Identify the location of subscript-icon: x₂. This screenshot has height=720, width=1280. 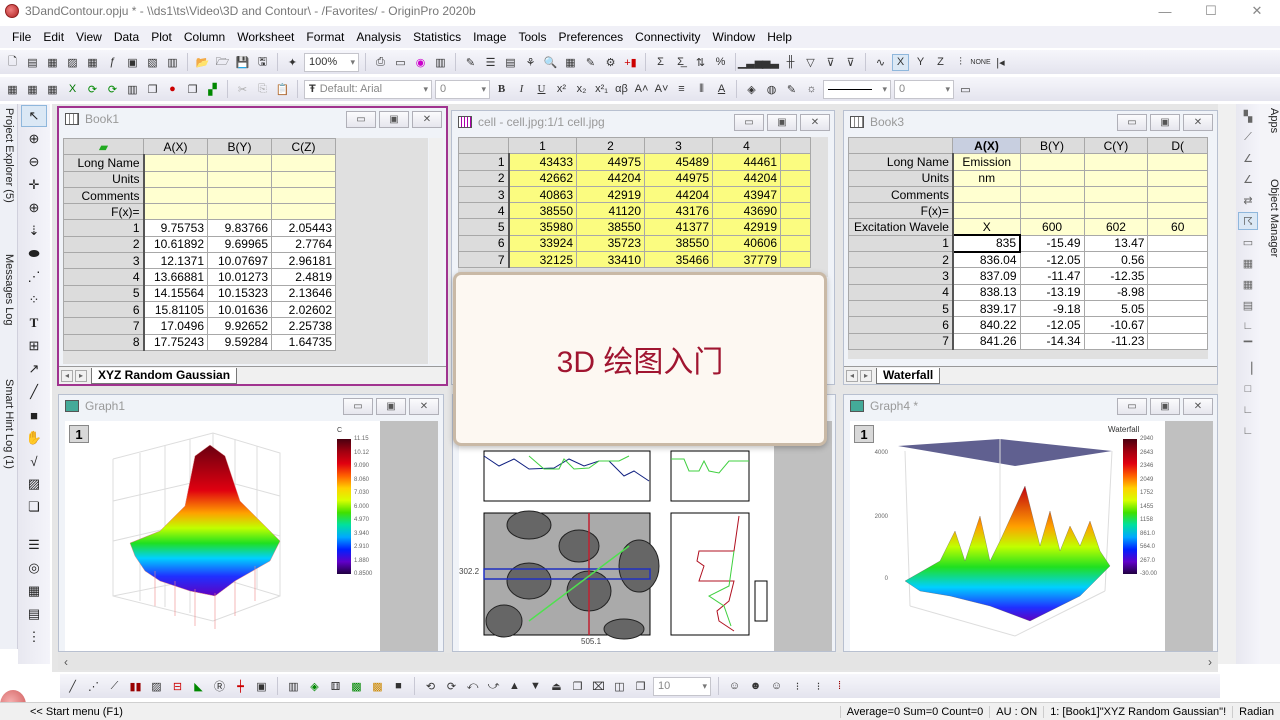
(581, 89).